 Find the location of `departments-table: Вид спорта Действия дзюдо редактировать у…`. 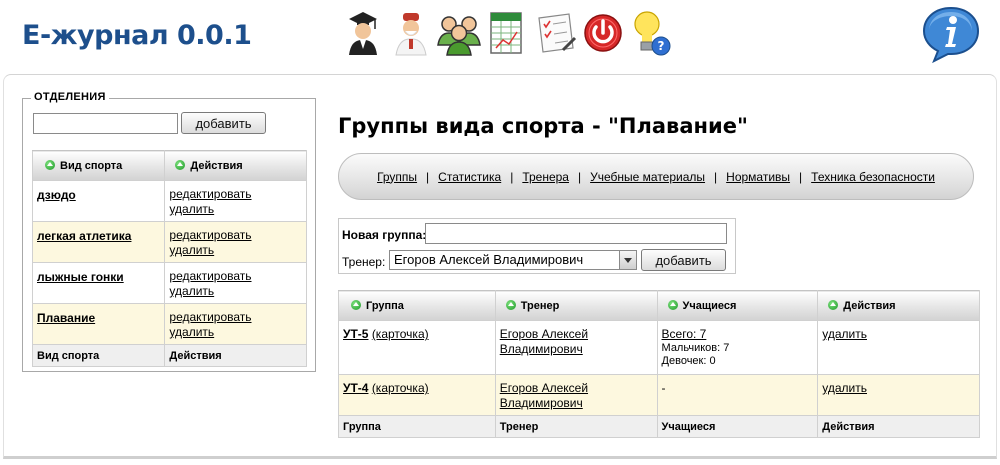

departments-table: Вид спорта Действия дзюдо редактировать у… is located at coordinates (169, 258).